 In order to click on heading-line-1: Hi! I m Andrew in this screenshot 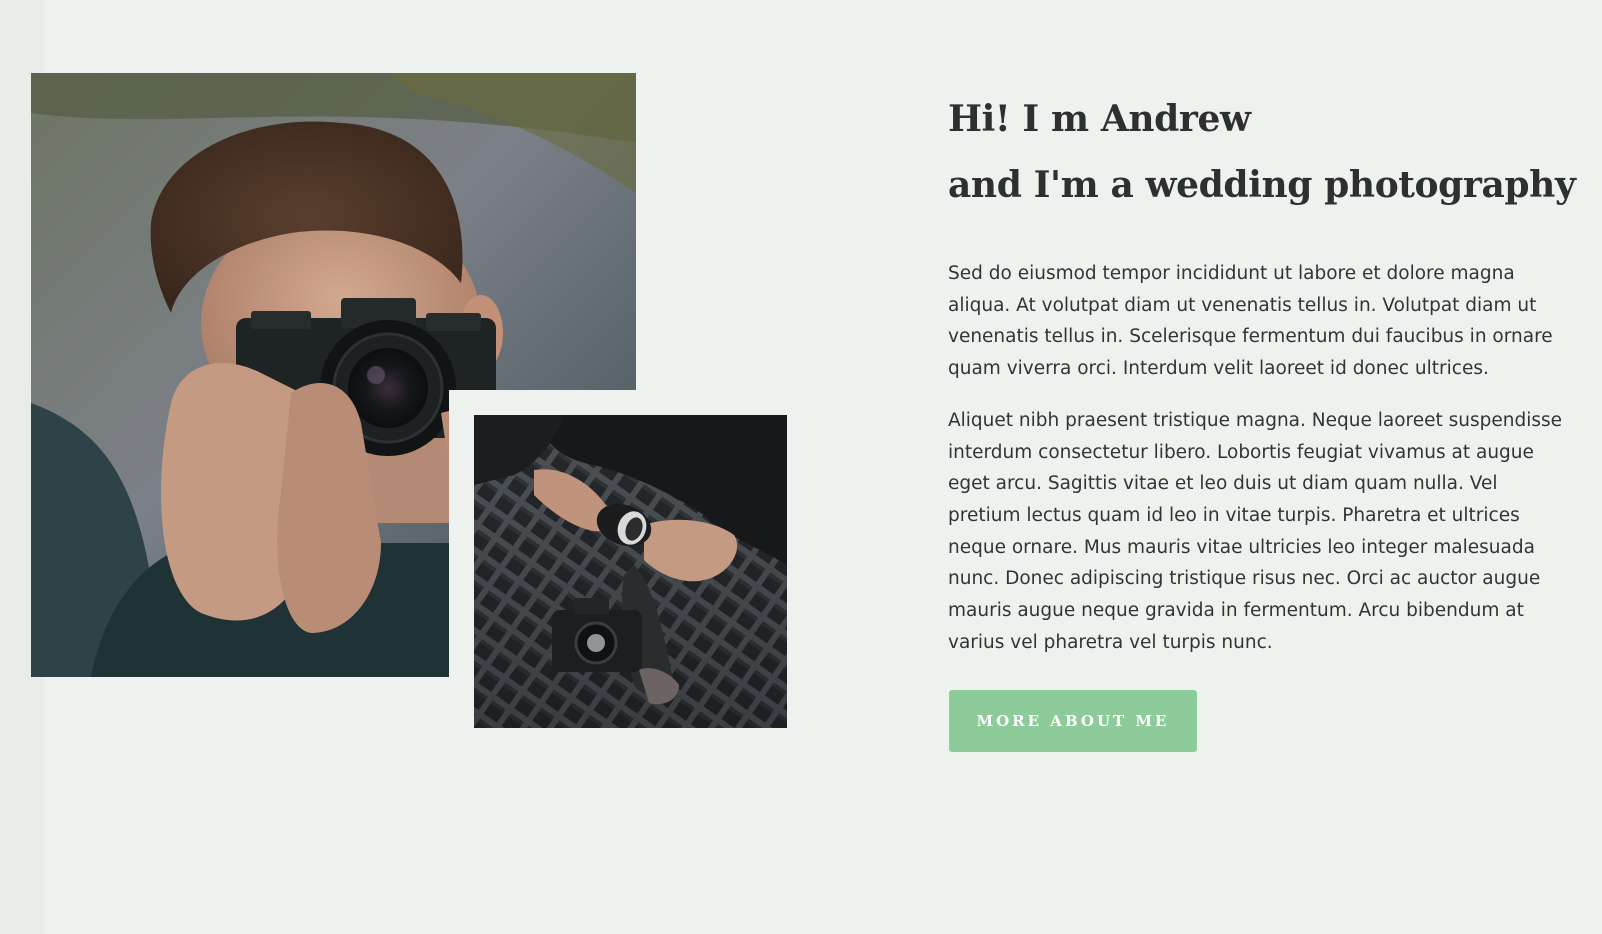, I will do `click(1099, 119)`.